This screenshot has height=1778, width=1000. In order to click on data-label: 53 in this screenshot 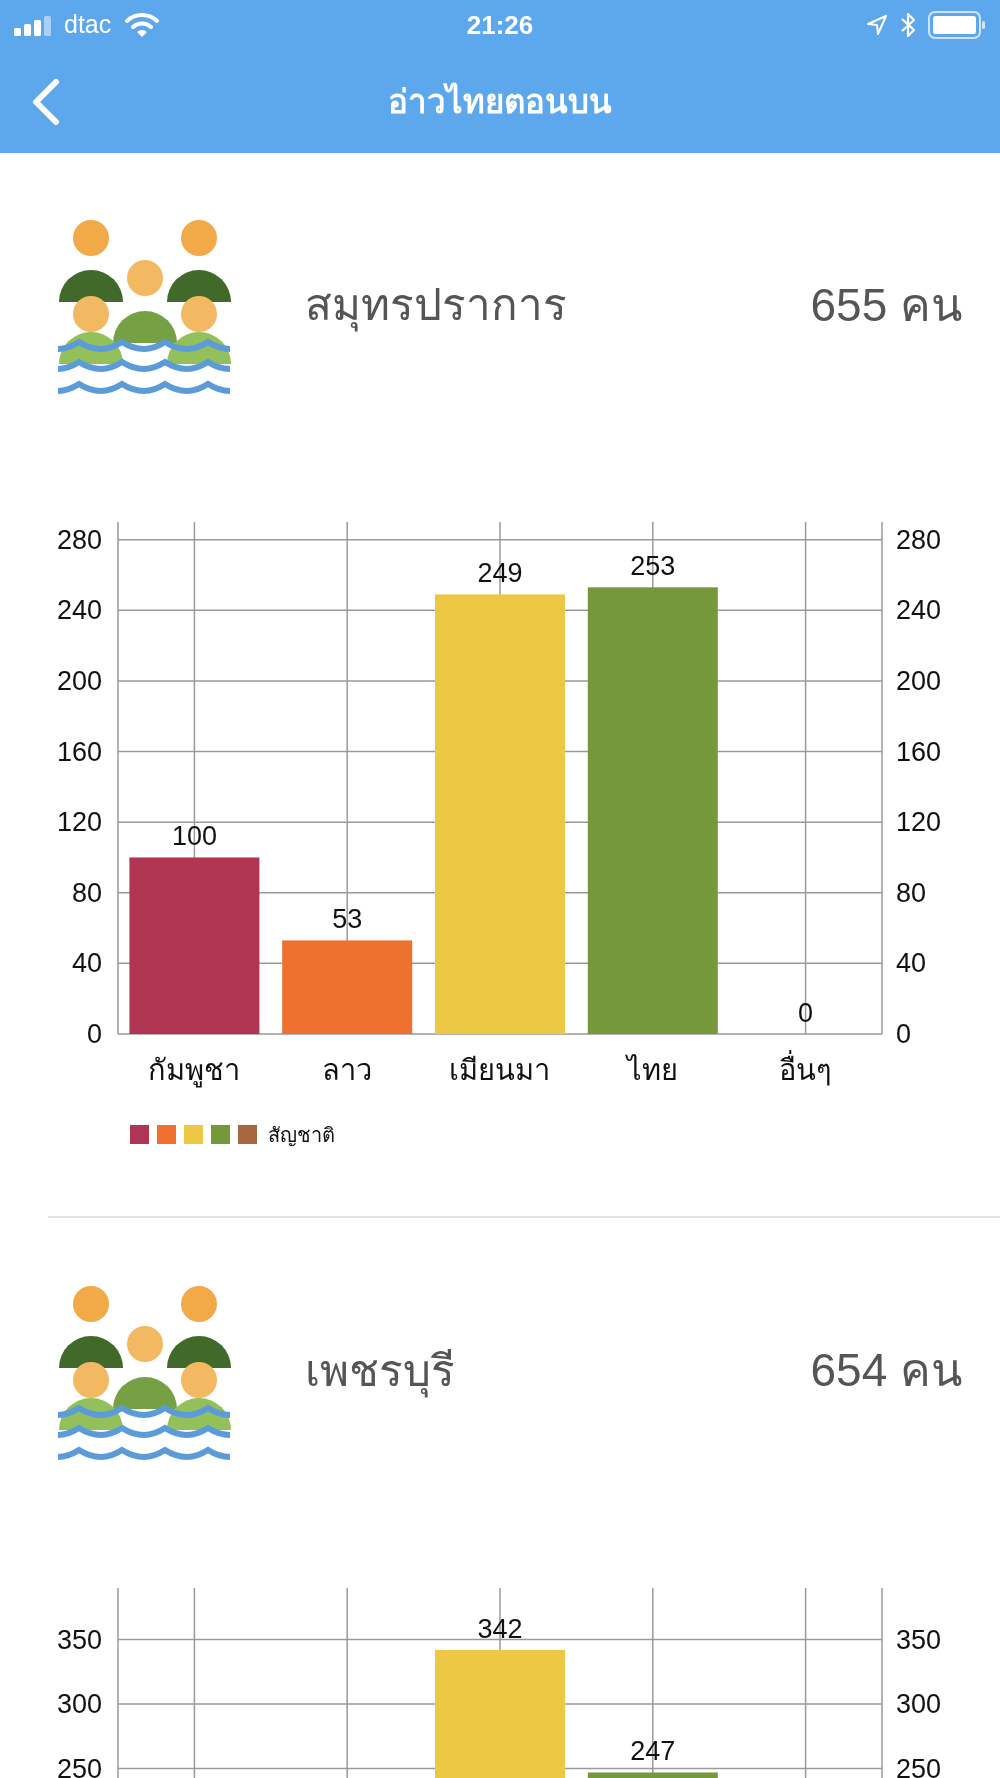, I will do `click(347, 919)`.